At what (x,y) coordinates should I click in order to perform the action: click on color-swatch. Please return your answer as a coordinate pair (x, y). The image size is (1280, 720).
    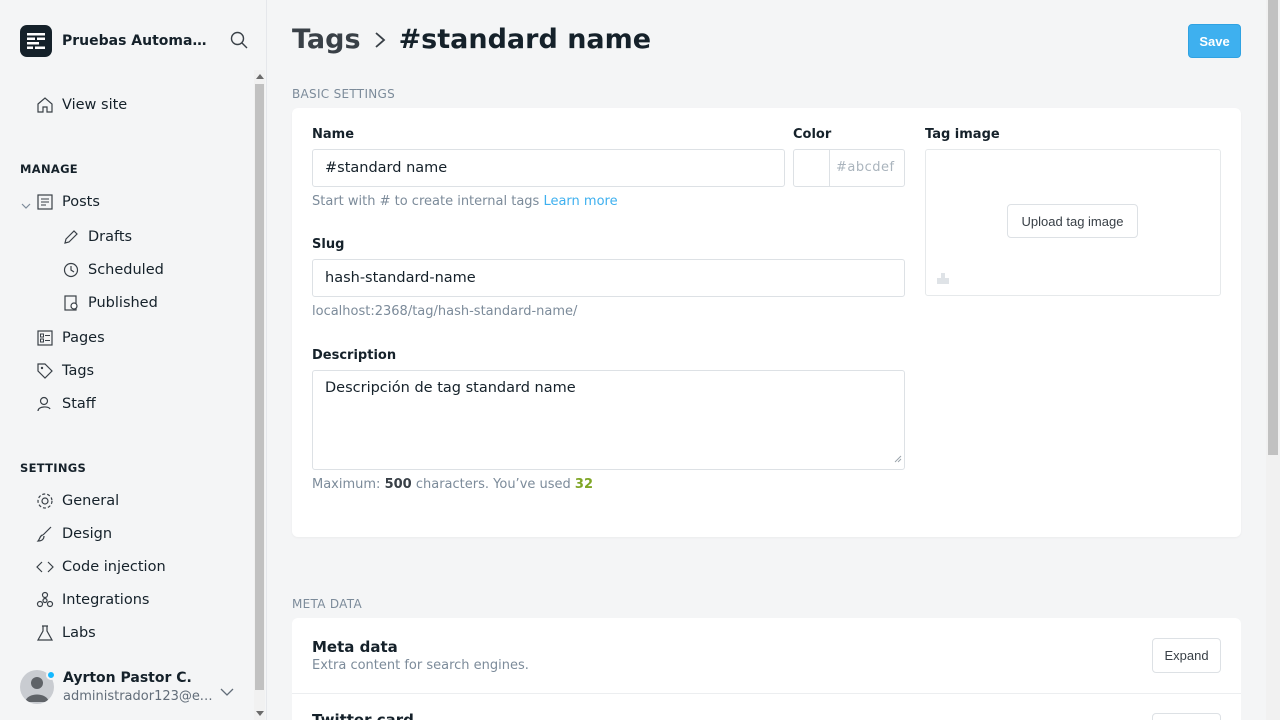
    Looking at the image, I should click on (812, 168).